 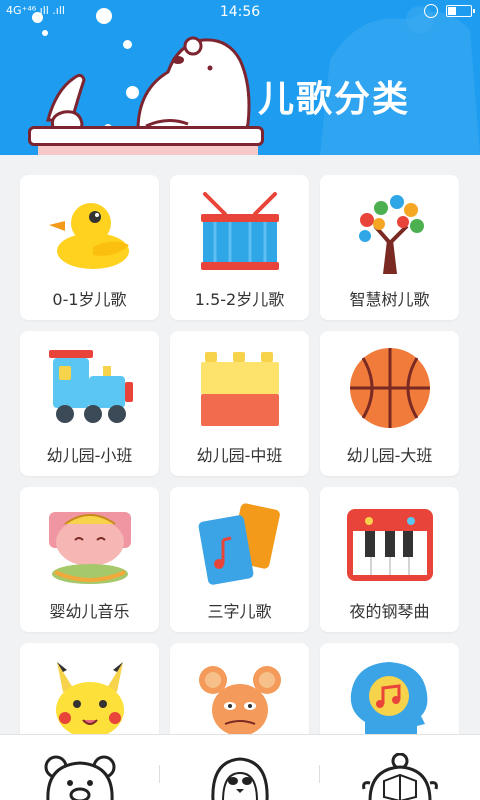 I want to click on category-card: 幼儿园-大班, so click(x=389, y=403).